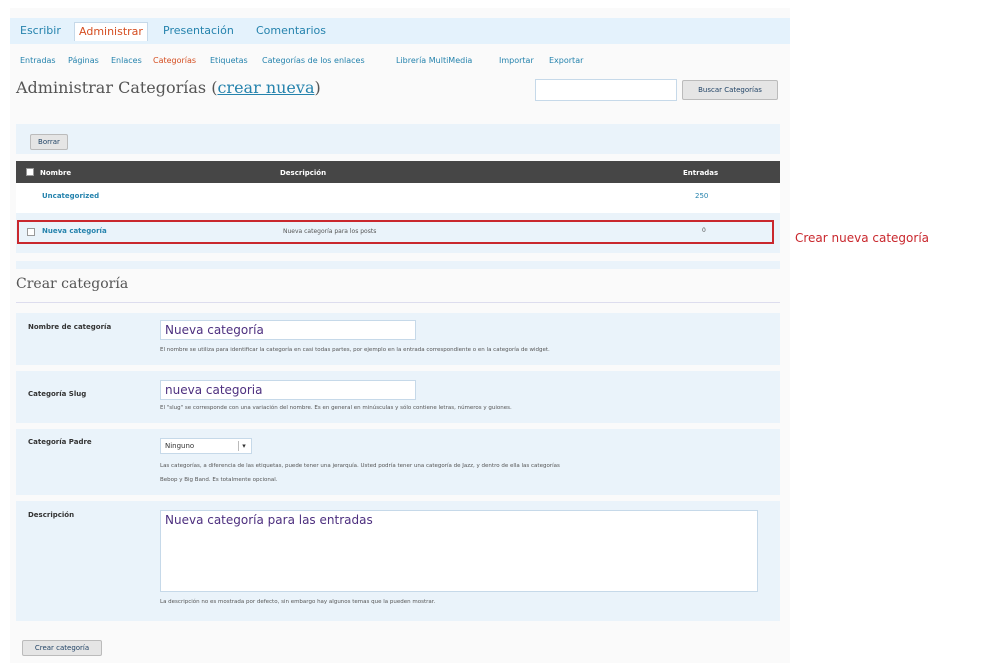  Describe the element at coordinates (288, 390) in the screenshot. I see `category-slug-input: nueva categoria` at that location.